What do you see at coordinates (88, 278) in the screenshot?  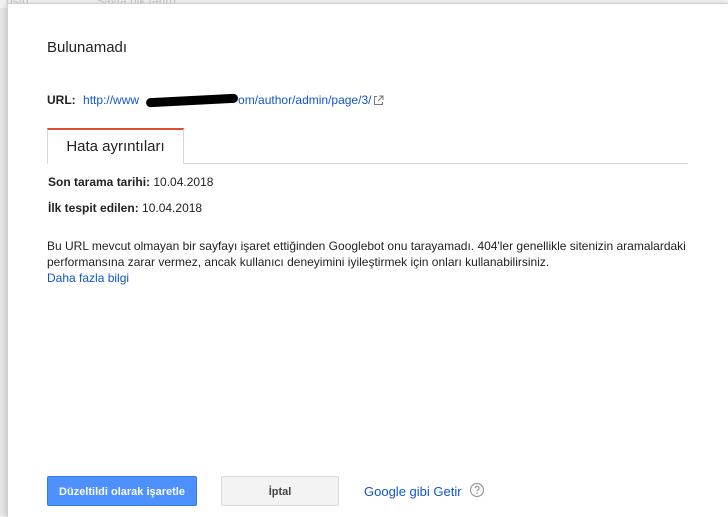 I see `more-info-link: Daha fazla bilgi` at bounding box center [88, 278].